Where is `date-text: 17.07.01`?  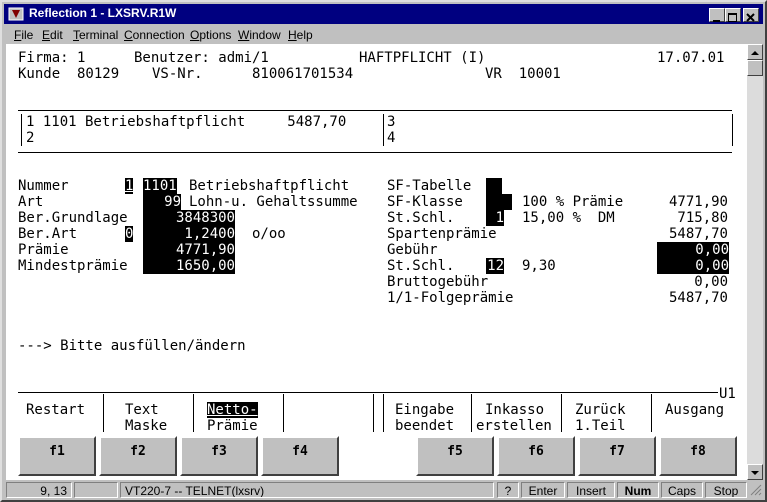
date-text: 17.07.01 is located at coordinates (691, 58).